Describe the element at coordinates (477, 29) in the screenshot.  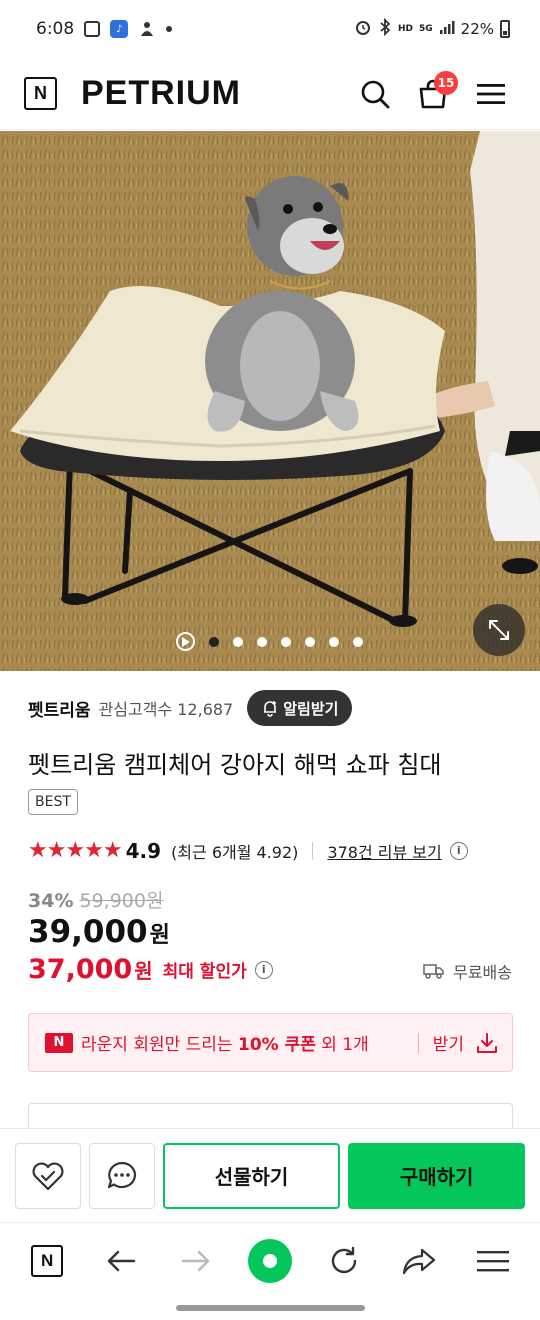
I see `battery-percent: 22%` at that location.